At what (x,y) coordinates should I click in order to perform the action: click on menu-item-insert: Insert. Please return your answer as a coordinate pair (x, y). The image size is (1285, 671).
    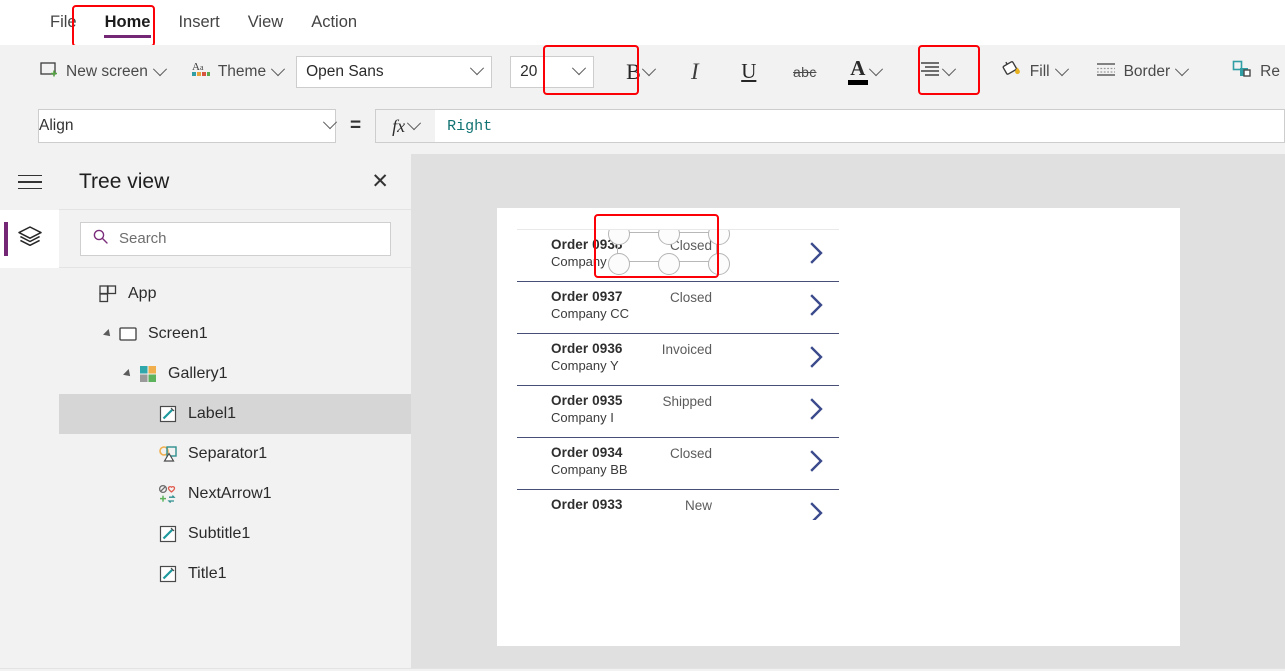
    Looking at the image, I should click on (198, 22).